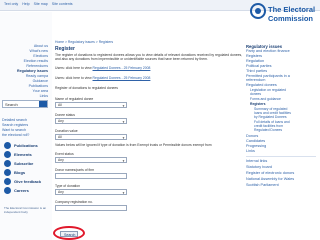  Describe the element at coordinates (7, 145) in the screenshot. I see `publications-icon` at that location.